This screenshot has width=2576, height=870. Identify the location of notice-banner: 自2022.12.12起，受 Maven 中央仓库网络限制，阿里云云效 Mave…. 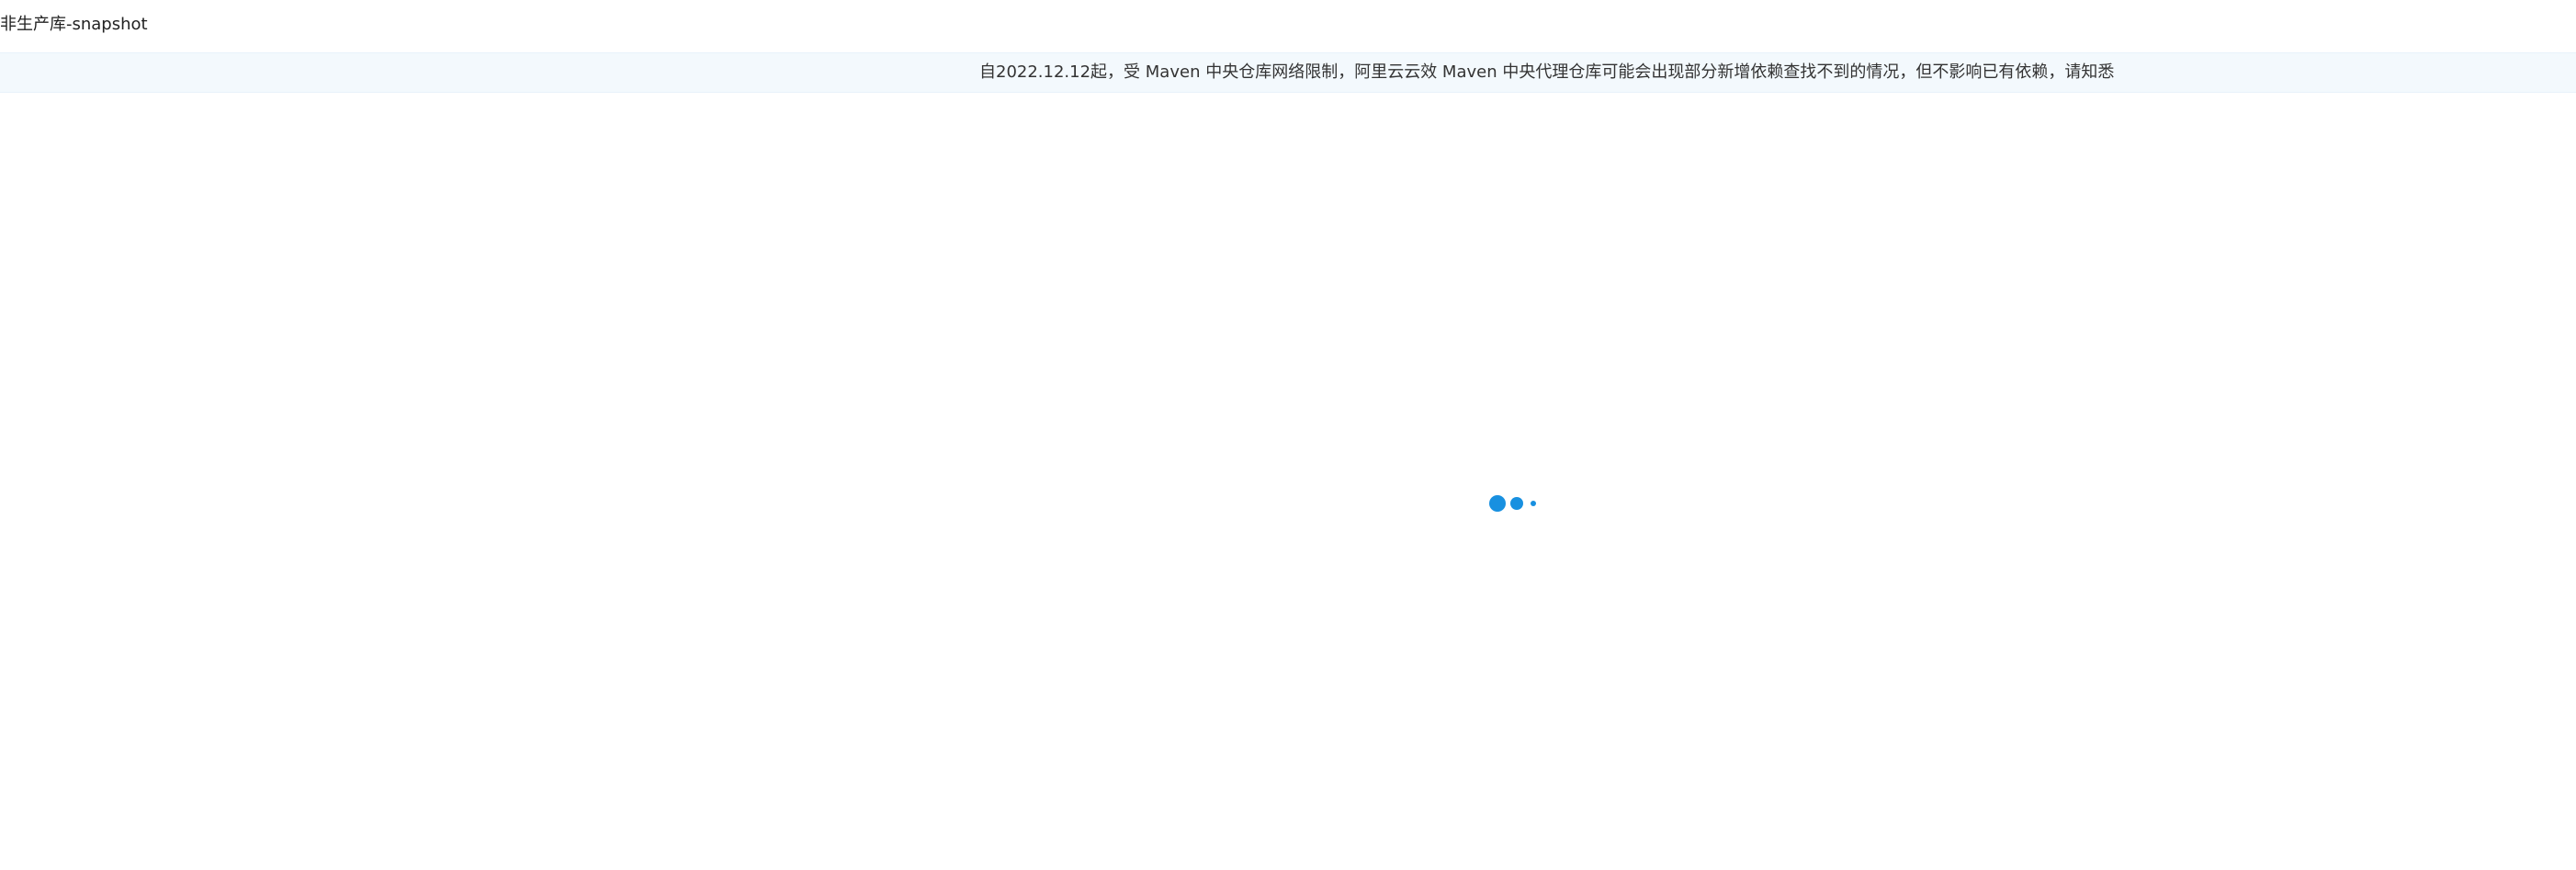
(1288, 72).